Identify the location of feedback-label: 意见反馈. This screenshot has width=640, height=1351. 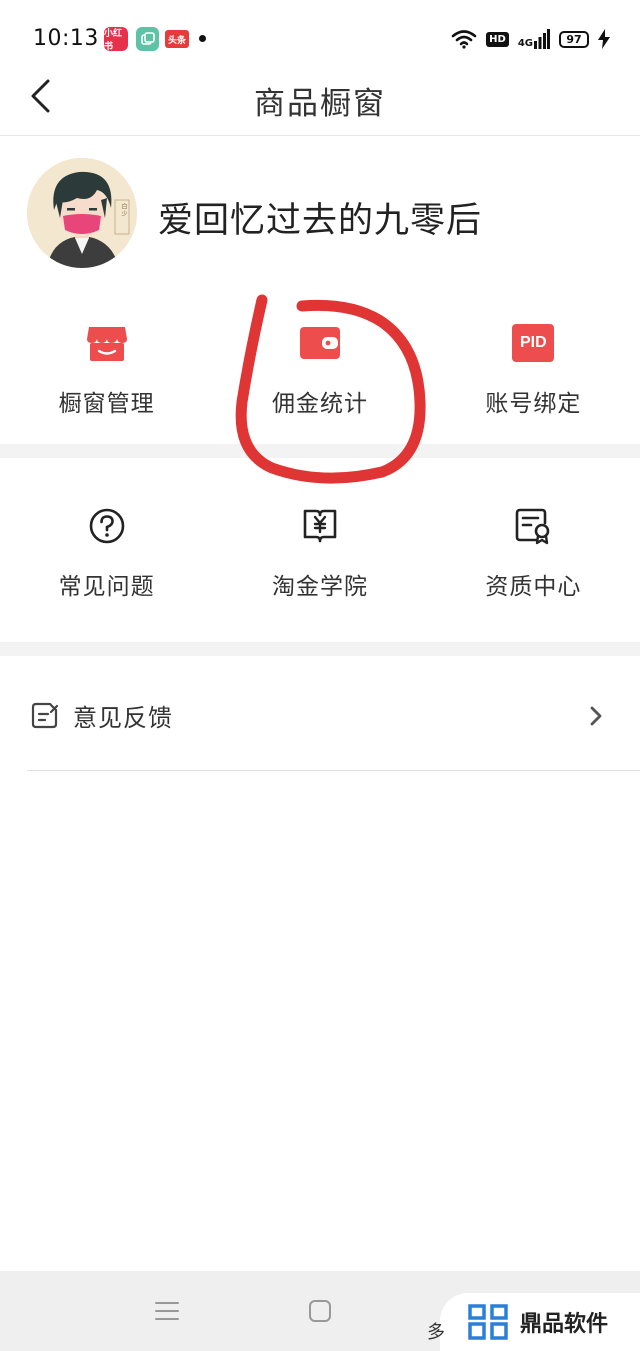
(123, 718).